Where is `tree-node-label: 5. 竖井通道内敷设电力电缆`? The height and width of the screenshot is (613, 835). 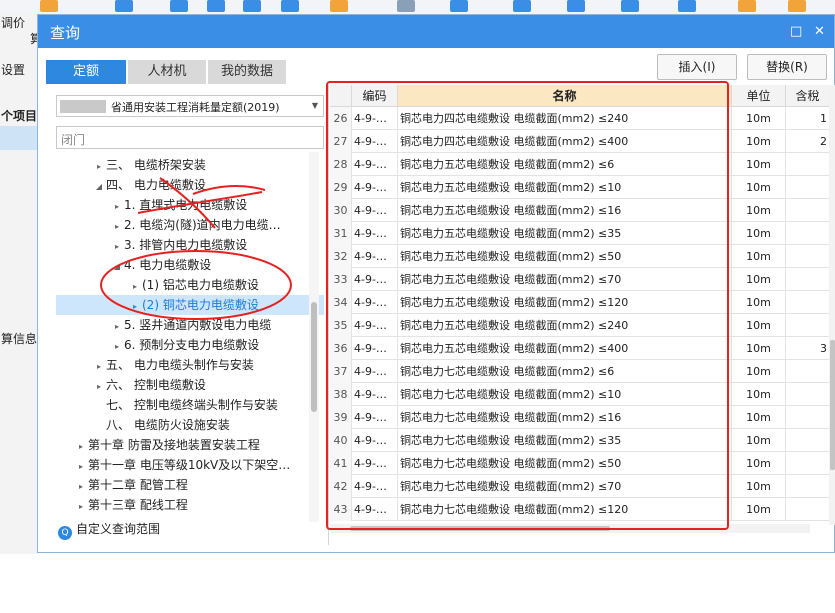
tree-node-label: 5. 竖井通道内敷设电力电缆 is located at coordinates (198, 325).